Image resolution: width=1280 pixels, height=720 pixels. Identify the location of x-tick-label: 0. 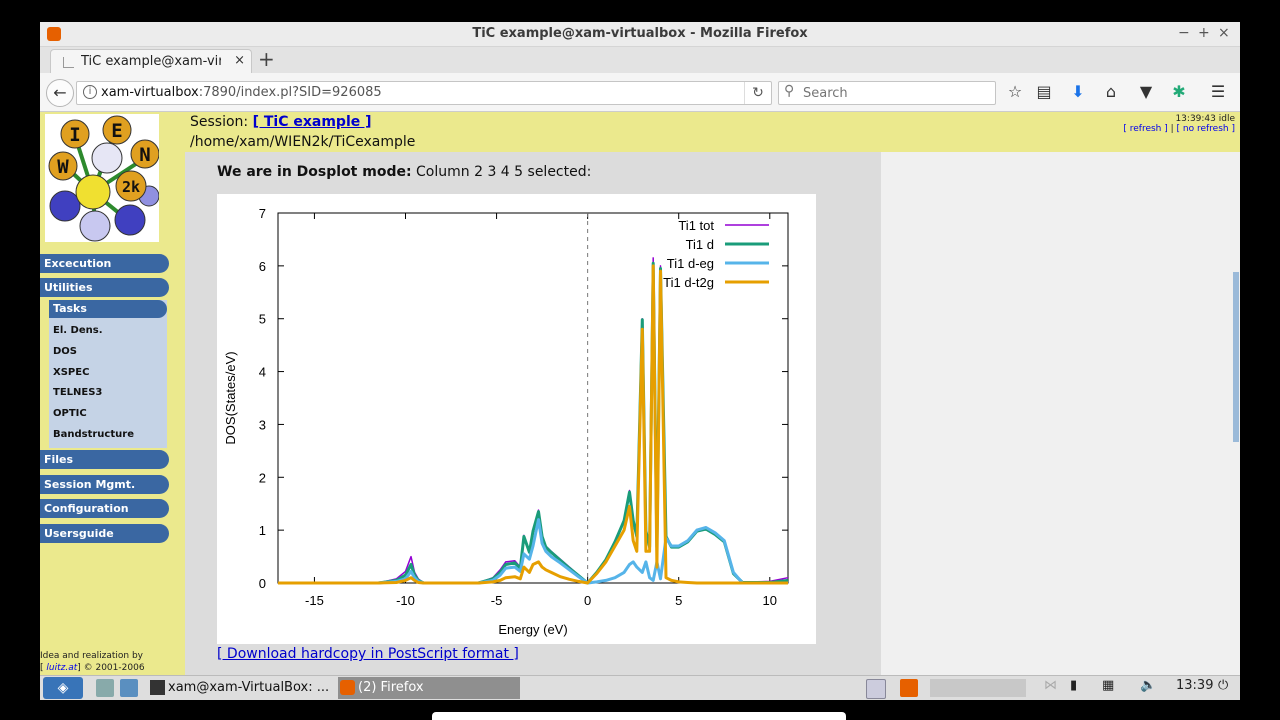
(587, 600).